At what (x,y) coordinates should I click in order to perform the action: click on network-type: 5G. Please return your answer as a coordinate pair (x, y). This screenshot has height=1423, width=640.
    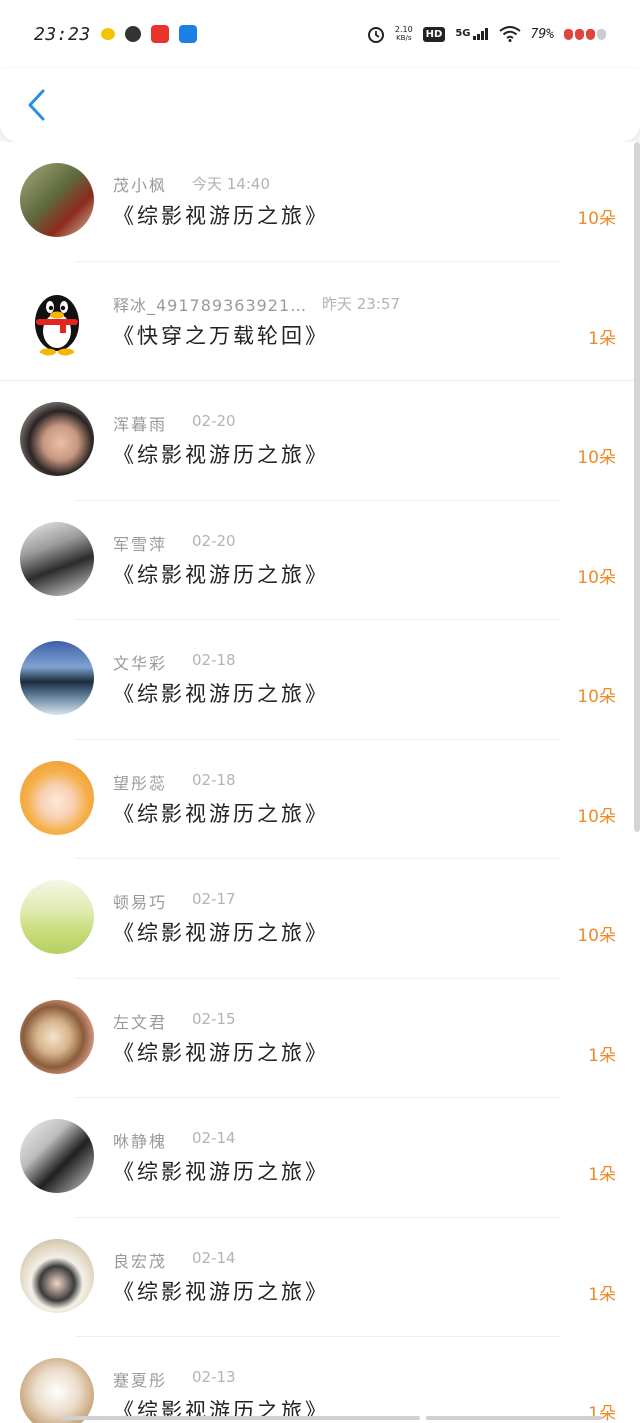
    Looking at the image, I should click on (463, 33).